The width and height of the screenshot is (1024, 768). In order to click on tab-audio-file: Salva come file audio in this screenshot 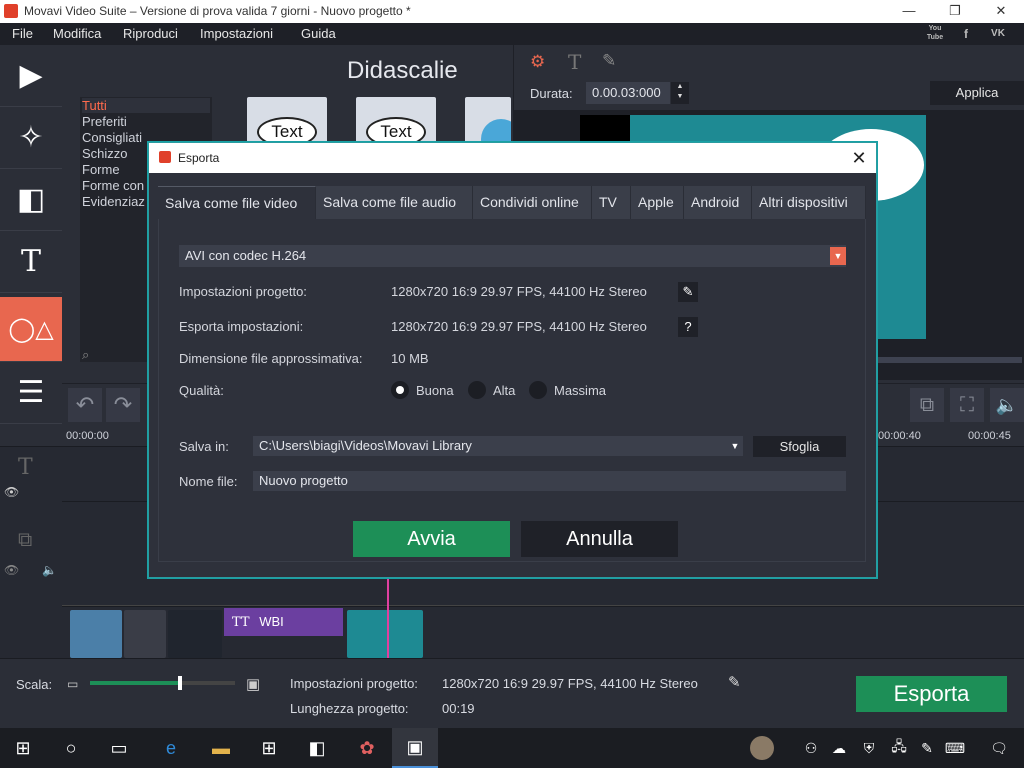, I will do `click(394, 202)`.